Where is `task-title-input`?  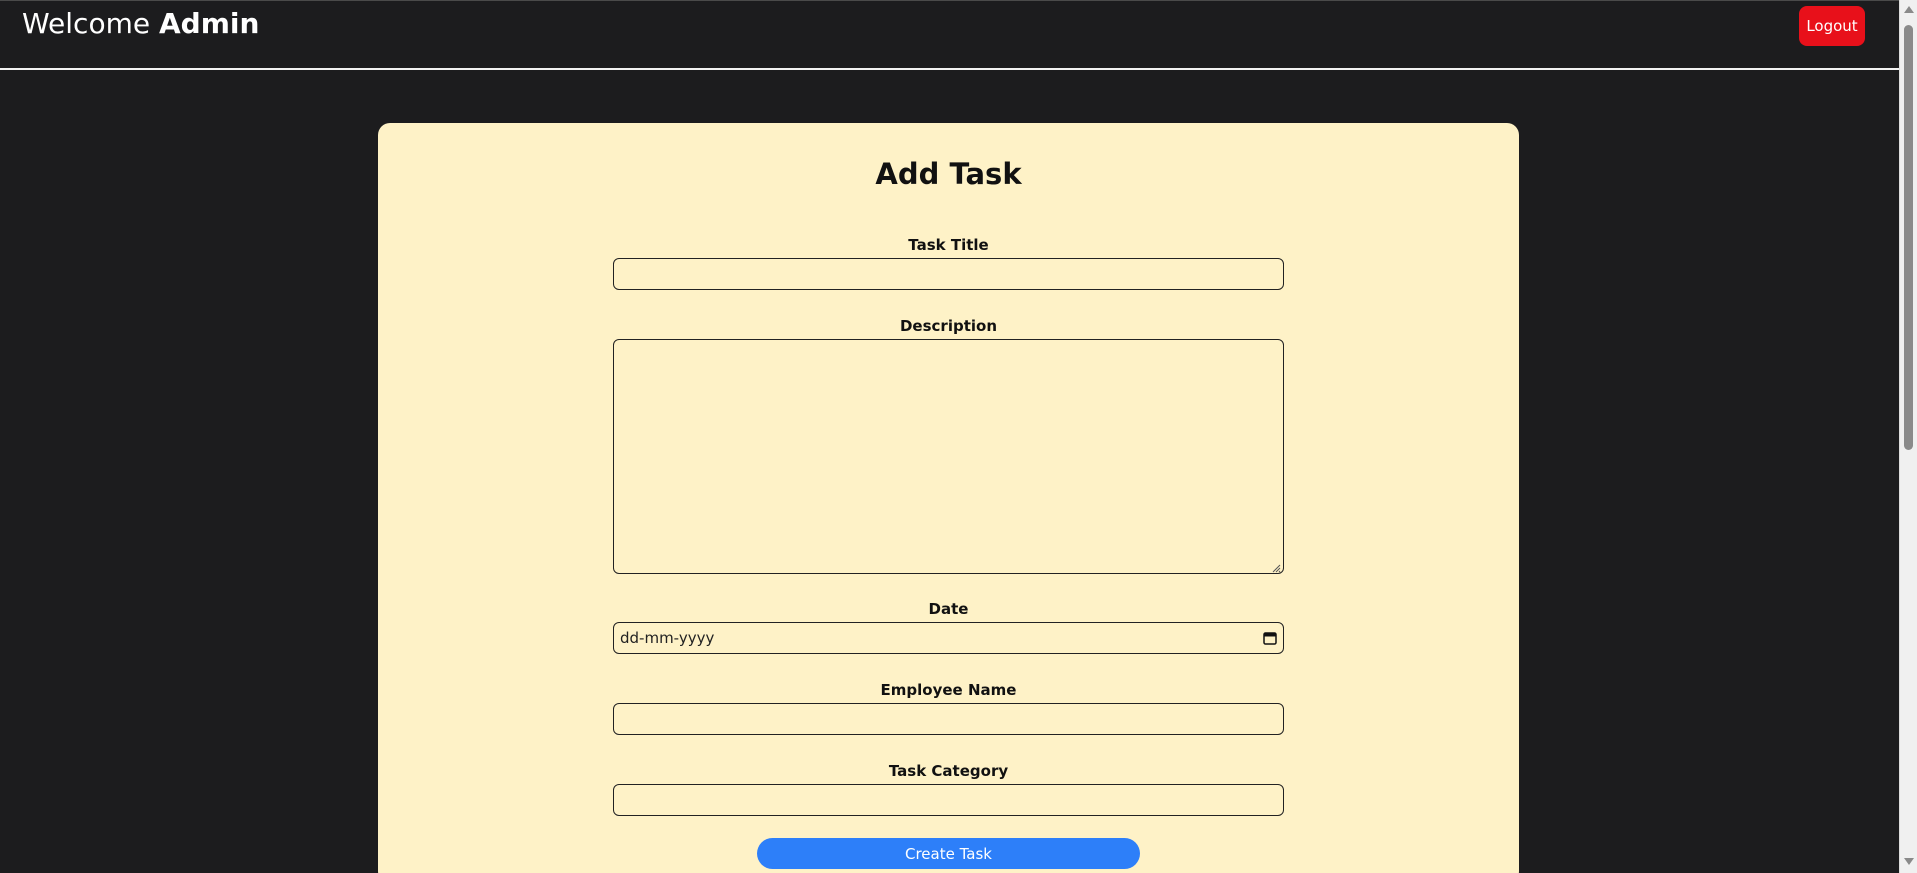 task-title-input is located at coordinates (948, 274).